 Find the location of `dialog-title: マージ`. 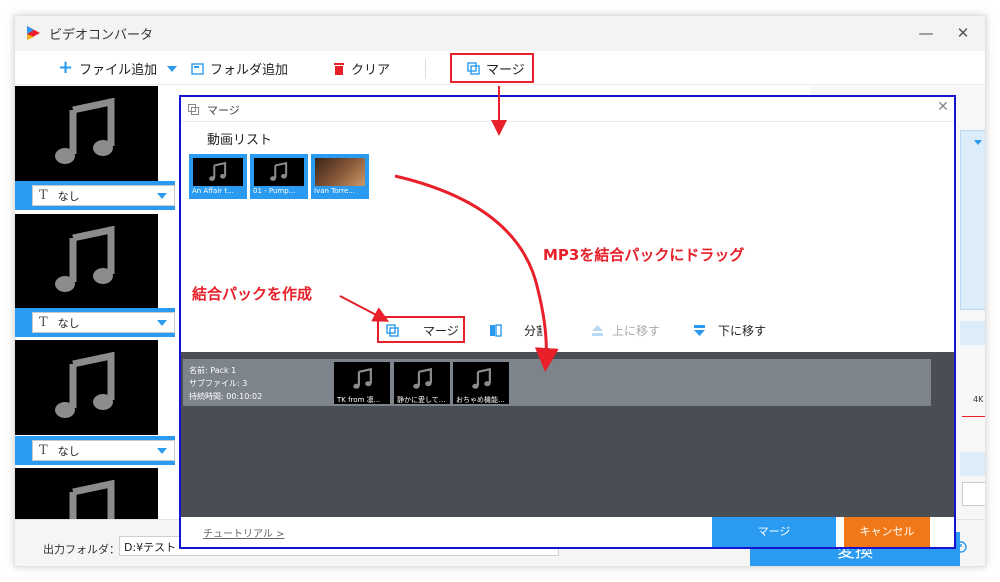

dialog-title: マージ is located at coordinates (223, 110).